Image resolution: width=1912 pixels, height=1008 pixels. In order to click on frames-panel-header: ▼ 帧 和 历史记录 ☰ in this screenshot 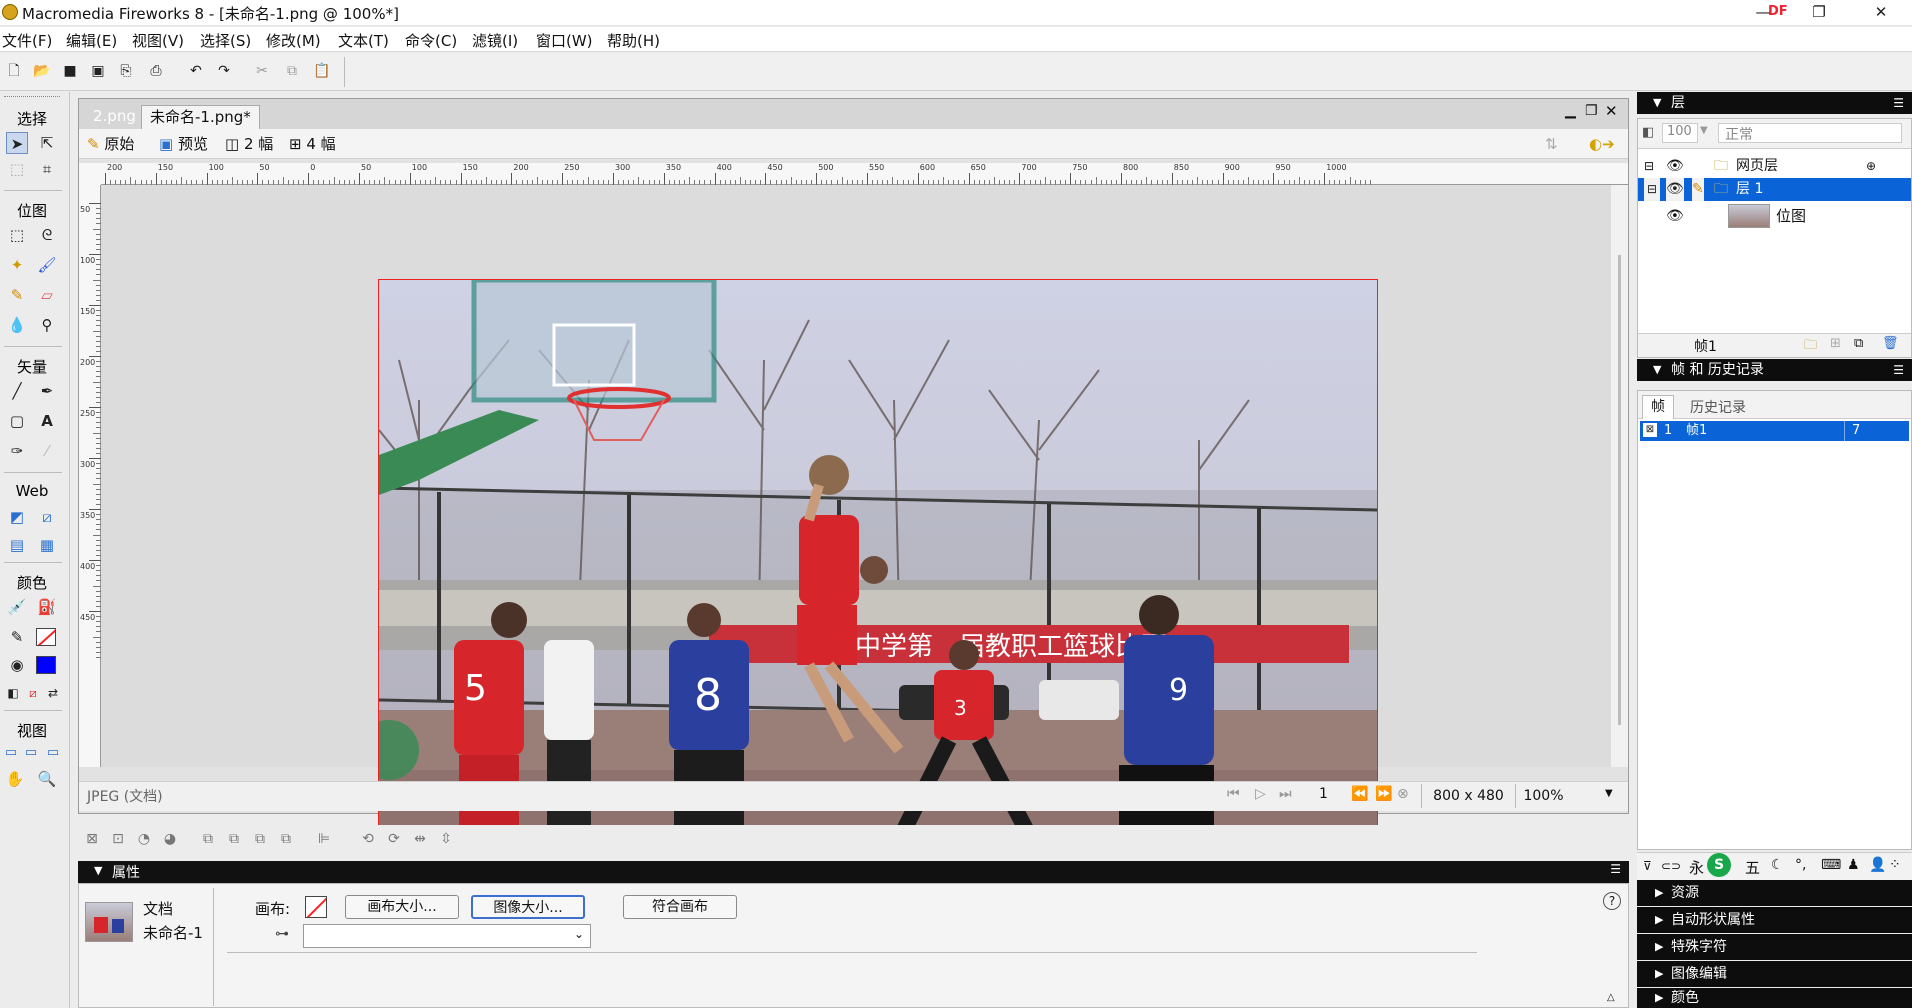, I will do `click(1774, 370)`.